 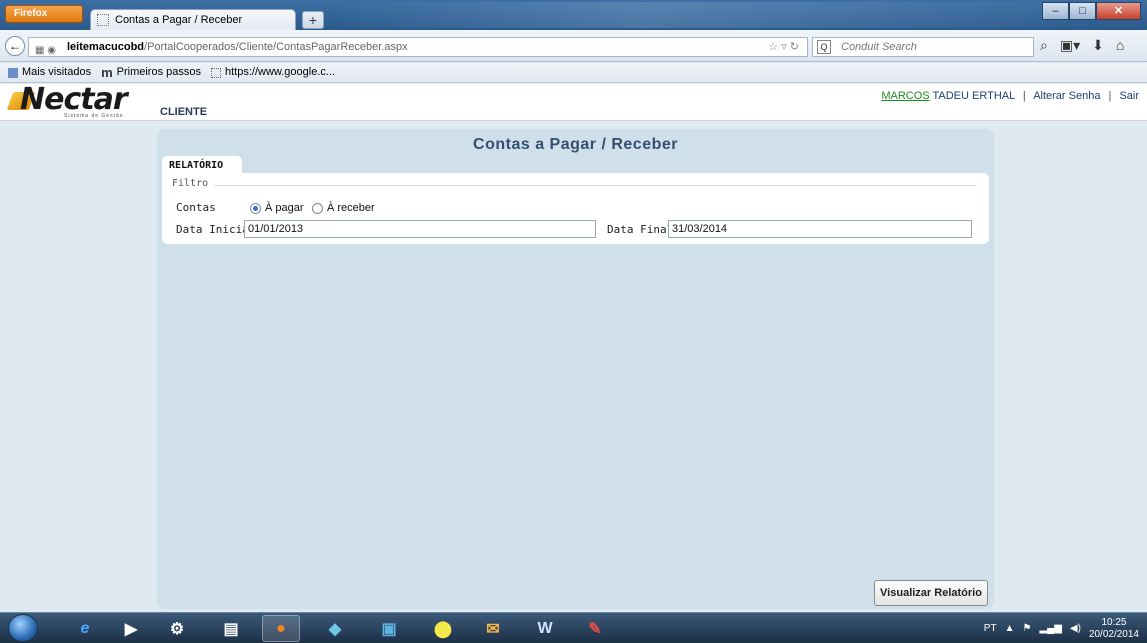 What do you see at coordinates (923, 47) in the screenshot?
I see `search-input: Q Conduit Search` at bounding box center [923, 47].